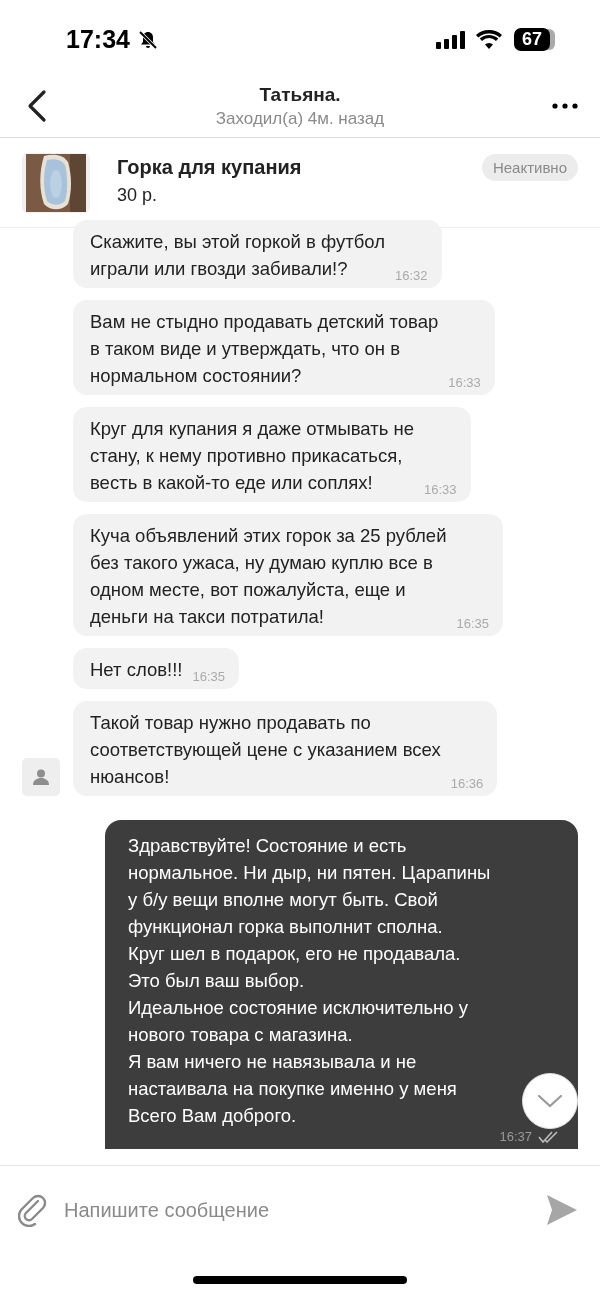  What do you see at coordinates (33, 1210) in the screenshot?
I see `paperclip-icon` at bounding box center [33, 1210].